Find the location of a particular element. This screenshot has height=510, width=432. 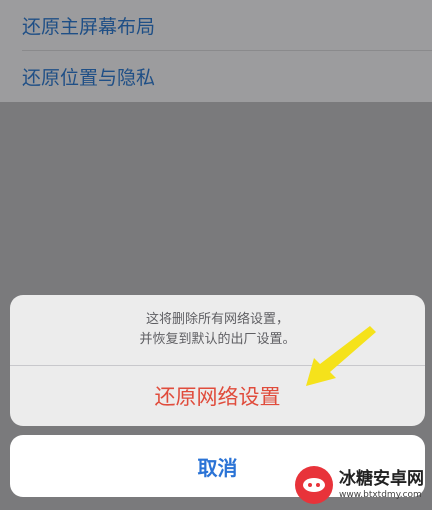

list-item-reset-location-privacy: 还原位置与隐私 is located at coordinates (216, 76).